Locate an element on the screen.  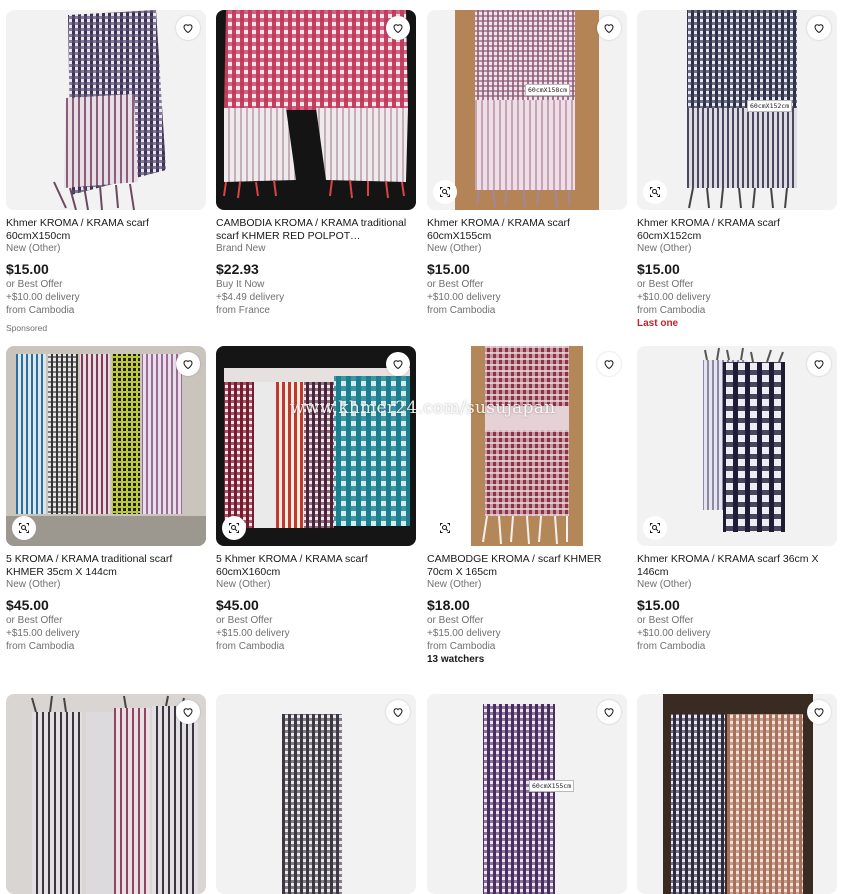
shipping-cost: +$4.49 delivery is located at coordinates (250, 297).